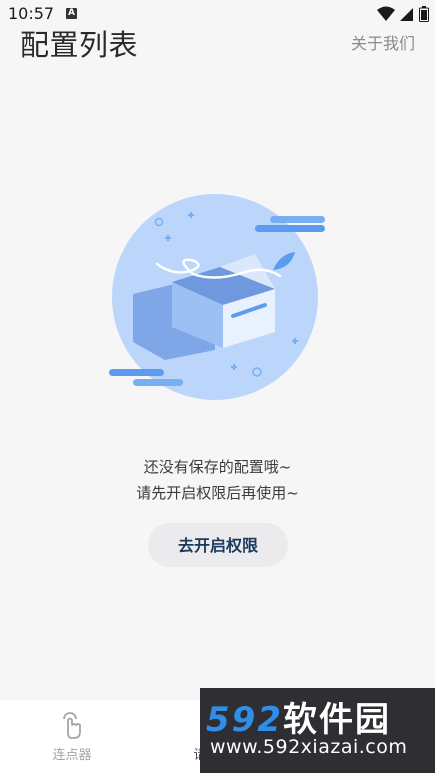  I want to click on nav-item-clicker: 连点器, so click(72, 736).